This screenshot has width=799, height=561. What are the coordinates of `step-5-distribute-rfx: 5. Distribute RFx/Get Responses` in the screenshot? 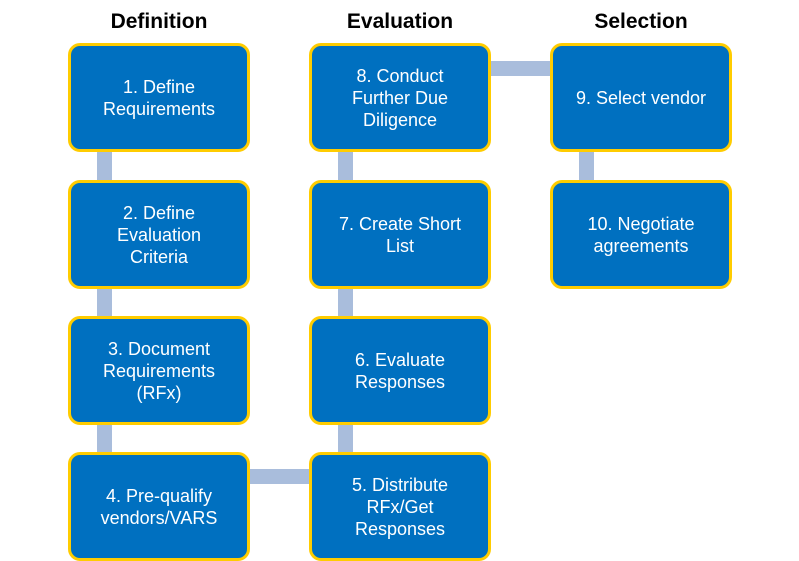 It's located at (400, 506).